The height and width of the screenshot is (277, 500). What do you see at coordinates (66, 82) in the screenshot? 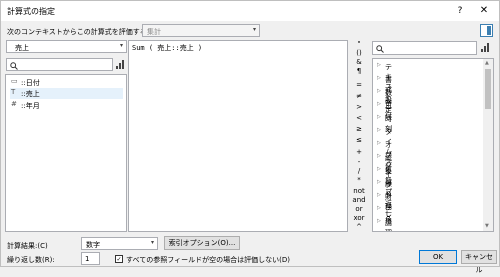
I see `field-item: ▭ ::日付` at bounding box center [66, 82].